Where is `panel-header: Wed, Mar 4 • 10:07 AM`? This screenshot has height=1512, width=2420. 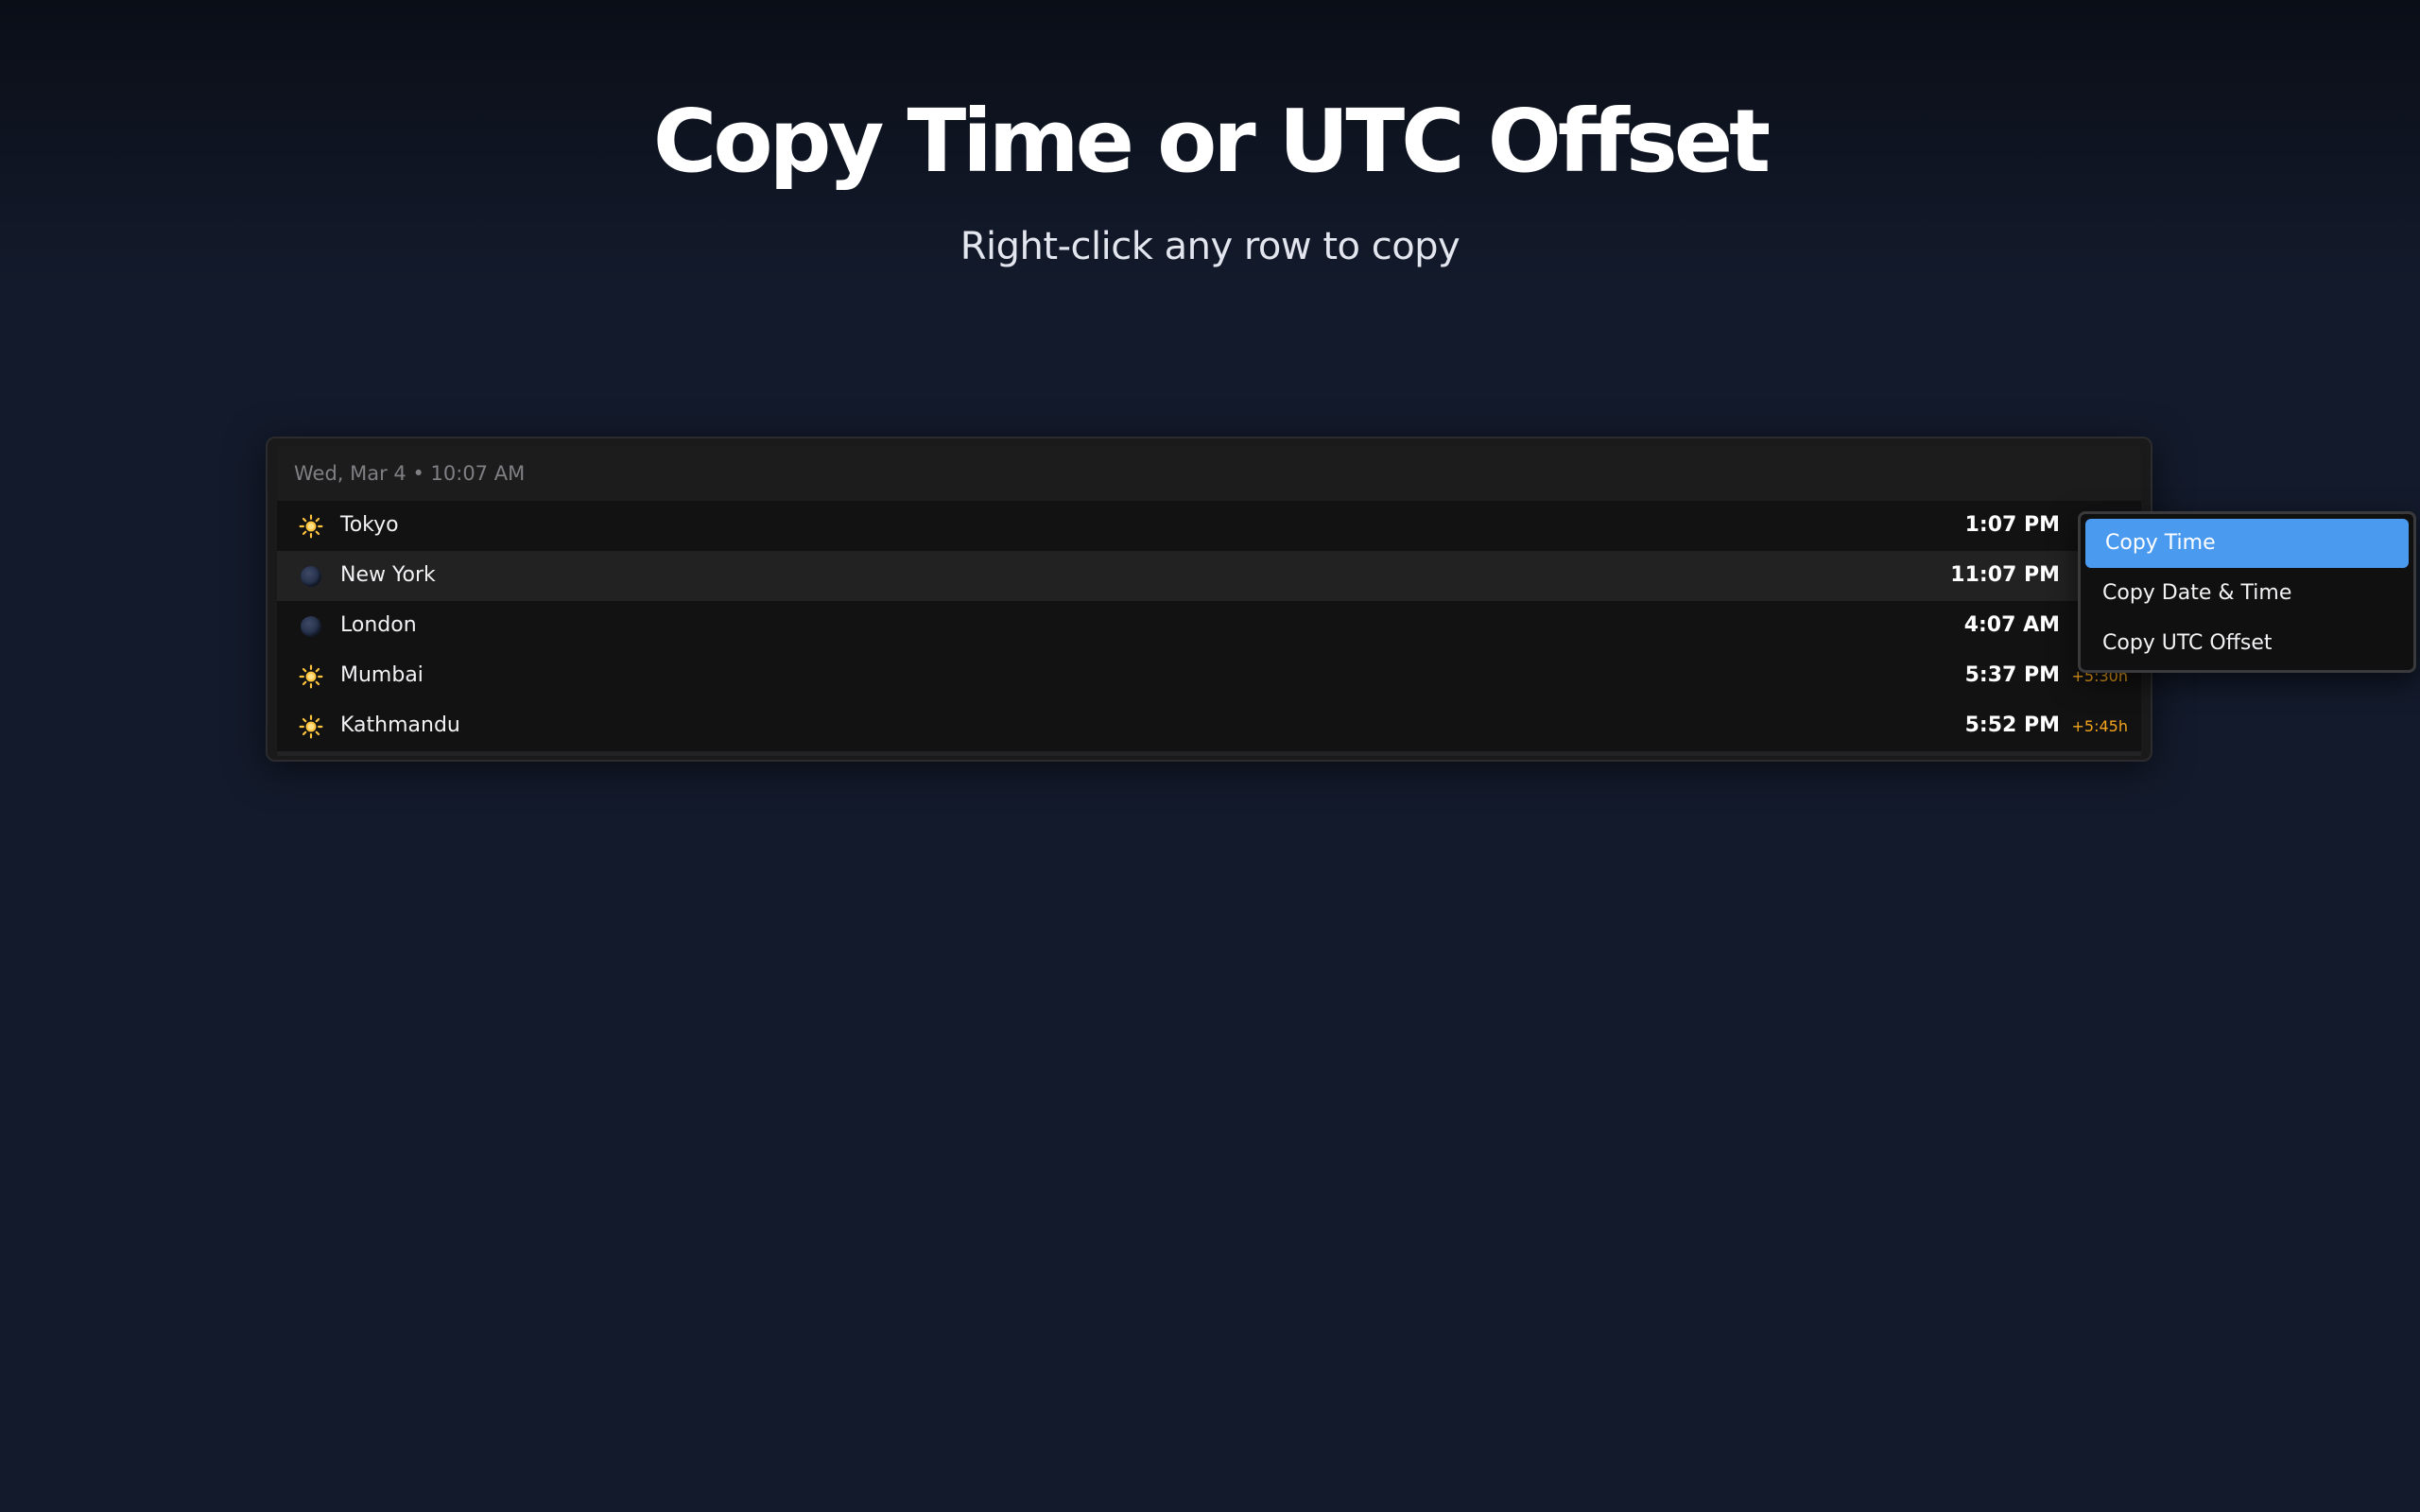
panel-header: Wed, Mar 4 • 10:07 AM is located at coordinates (1209, 474).